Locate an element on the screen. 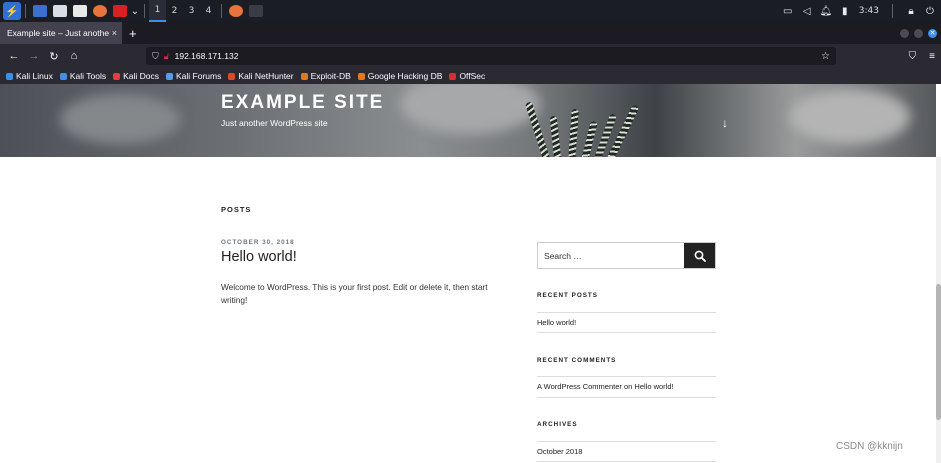  csdn-watermark: CSDN @kknijn is located at coordinates (869, 446).